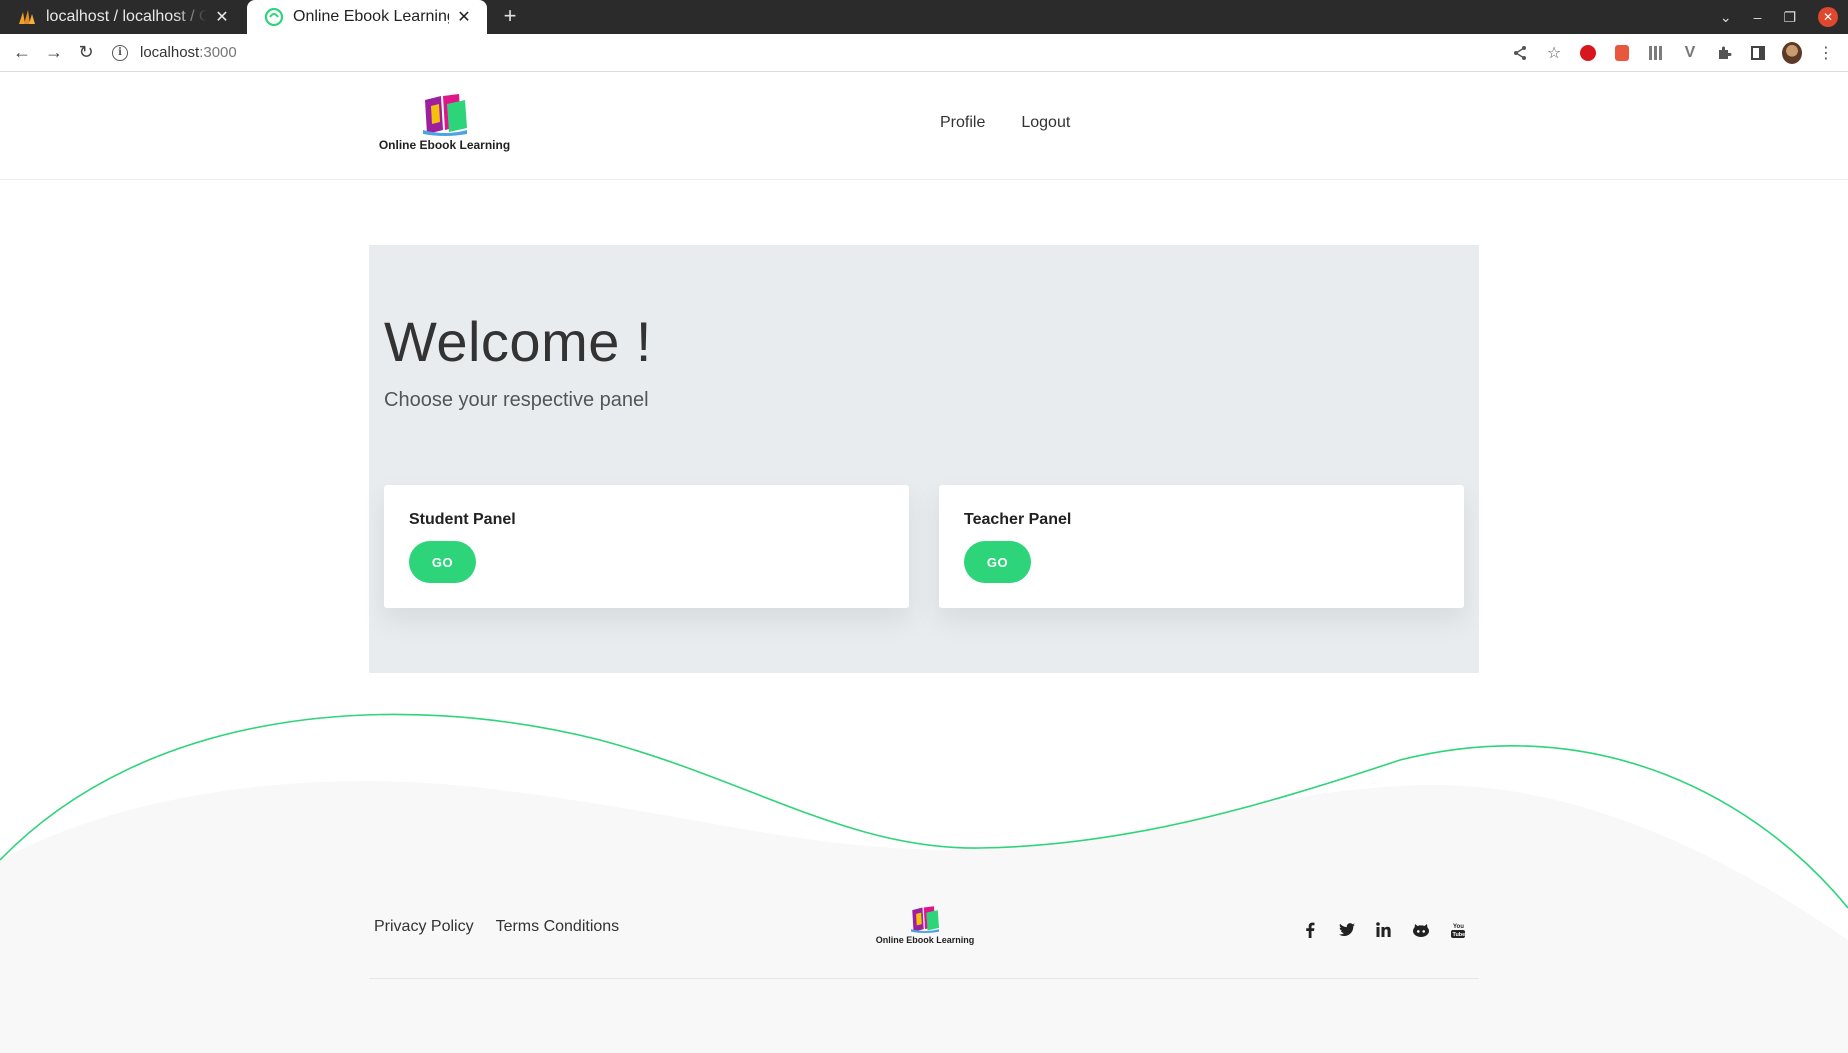 This screenshot has width=1848, height=1053. I want to click on puzzle-extensions-icon, so click(1724, 53).